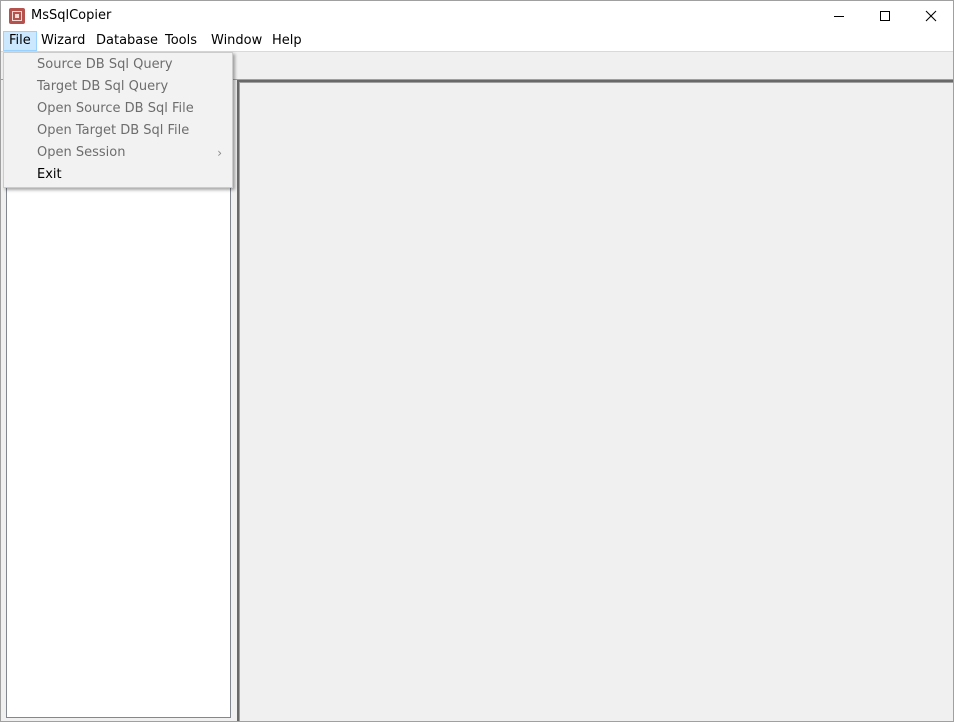  What do you see at coordinates (477, 16) in the screenshot?
I see `title-bar: MsSqlCopier` at bounding box center [477, 16].